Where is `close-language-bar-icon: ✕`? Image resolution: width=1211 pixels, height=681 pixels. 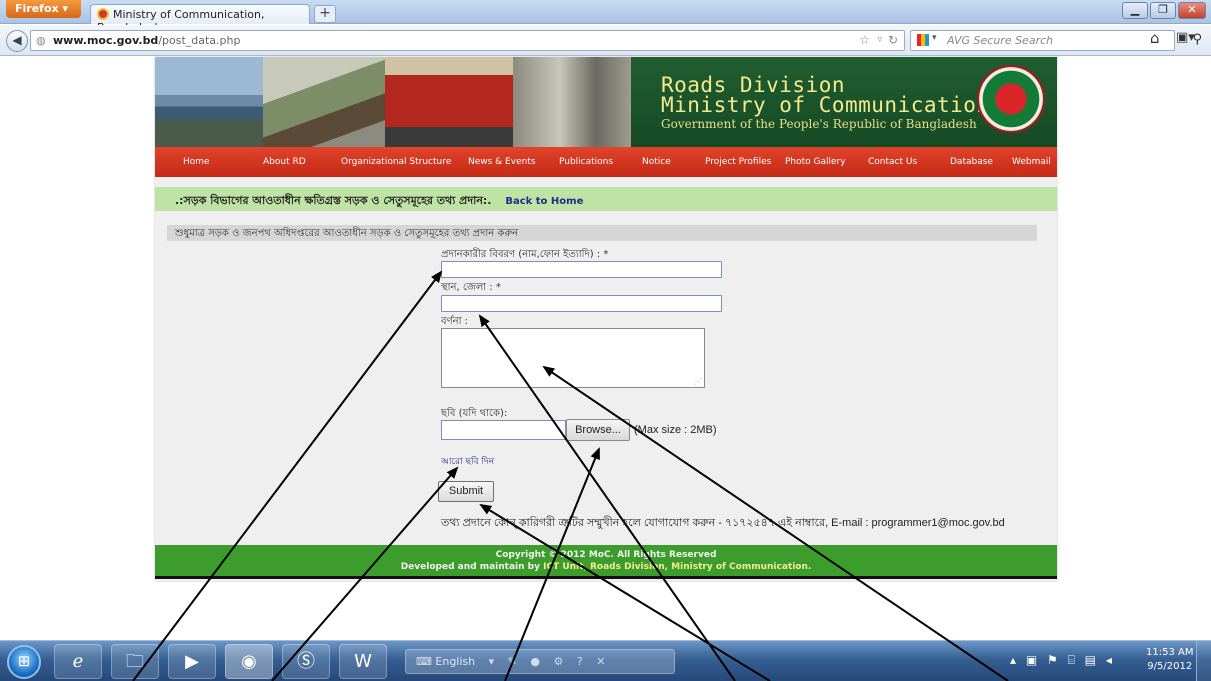
close-language-bar-icon: ✕ is located at coordinates (600, 661).